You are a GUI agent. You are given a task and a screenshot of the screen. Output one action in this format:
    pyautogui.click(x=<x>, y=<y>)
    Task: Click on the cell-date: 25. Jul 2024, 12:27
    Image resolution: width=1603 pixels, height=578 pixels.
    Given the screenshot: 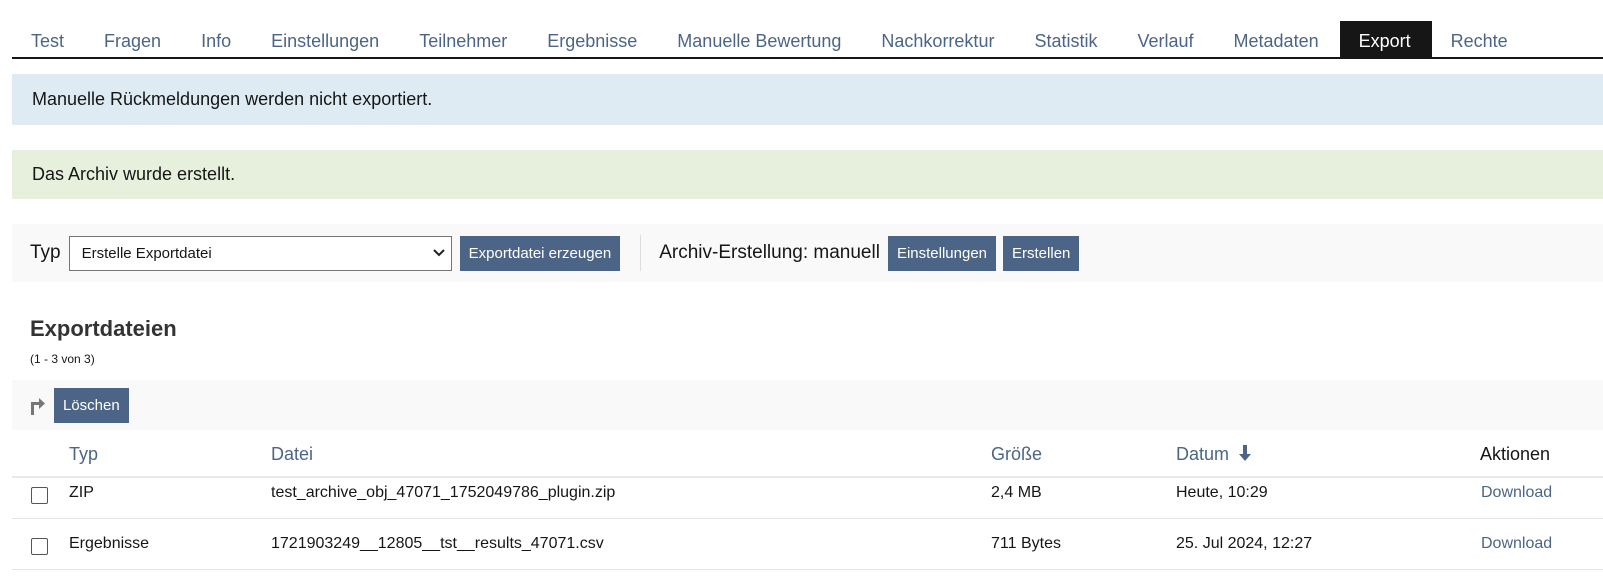 What is the action you would take?
    pyautogui.click(x=1244, y=543)
    